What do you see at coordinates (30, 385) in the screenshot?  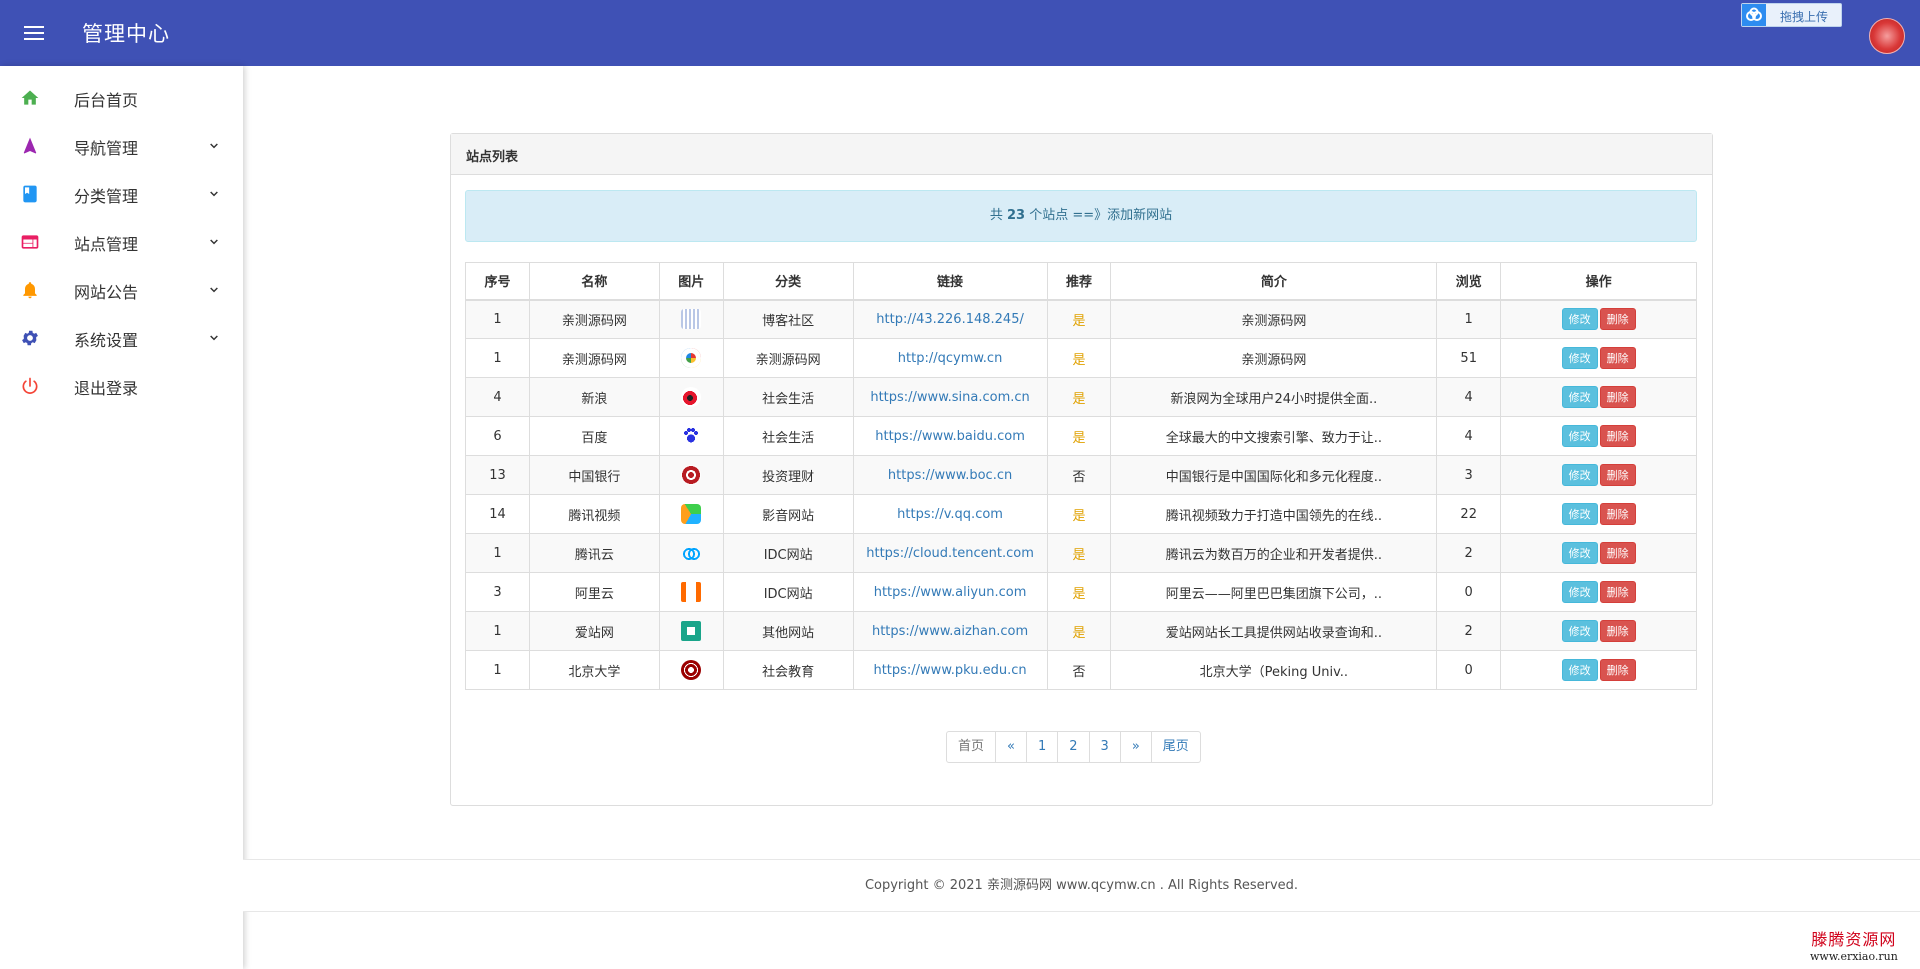 I see `power-icon` at bounding box center [30, 385].